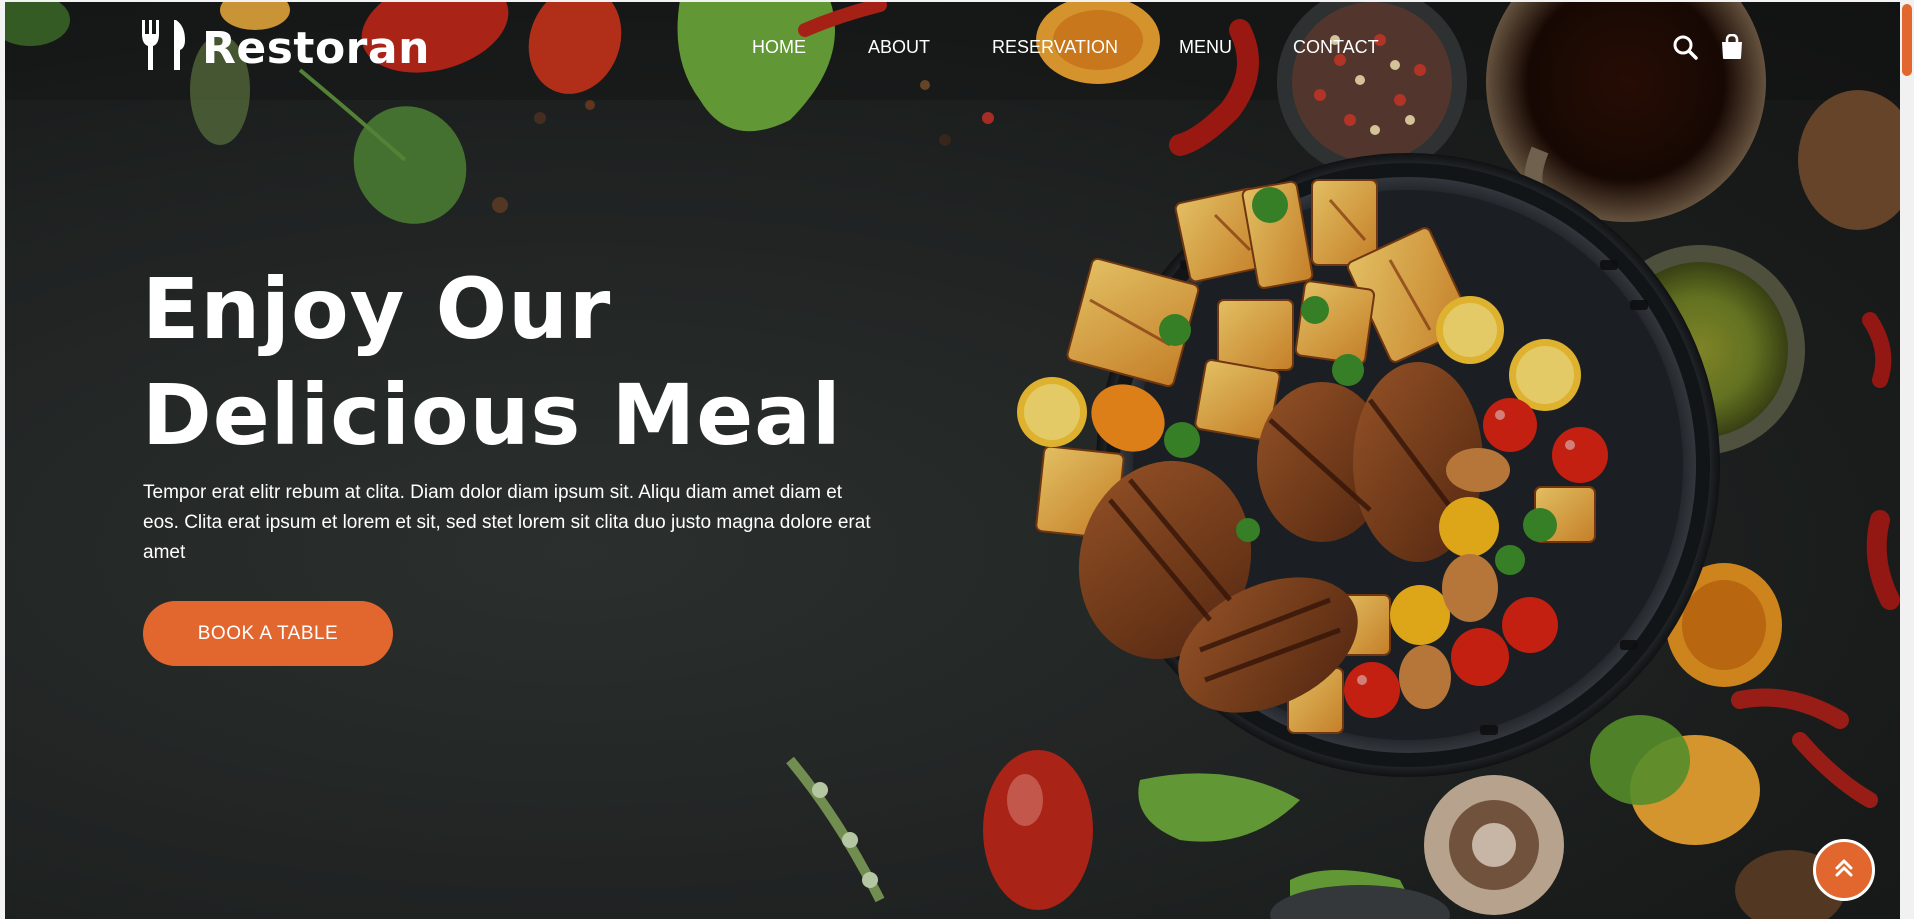  Describe the element at coordinates (268, 633) in the screenshot. I see `book-table-button: BOOK A TABLE` at that location.